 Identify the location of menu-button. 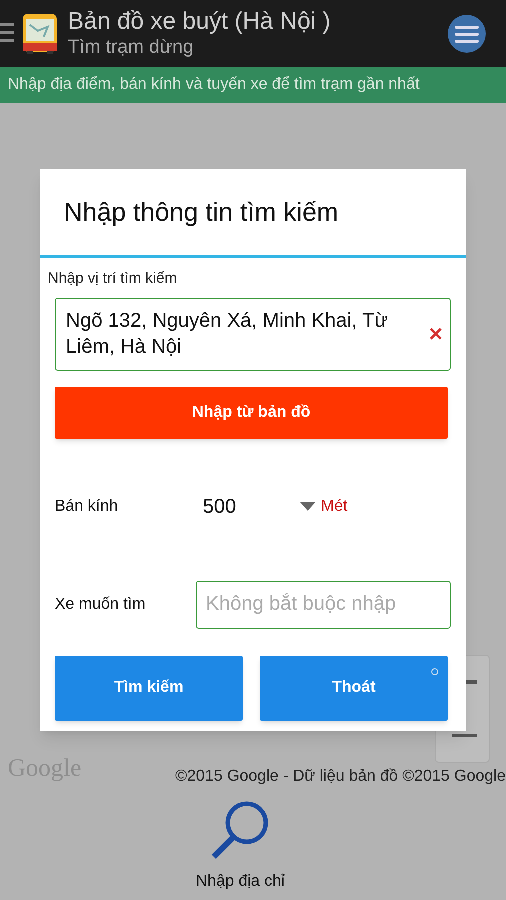
(467, 34).